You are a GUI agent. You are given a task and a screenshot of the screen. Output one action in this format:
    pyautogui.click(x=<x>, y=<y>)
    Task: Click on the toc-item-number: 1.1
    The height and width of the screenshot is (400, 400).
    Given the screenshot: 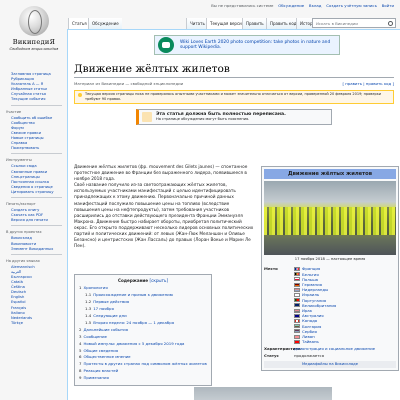 What is the action you would take?
    pyautogui.click(x=88, y=295)
    